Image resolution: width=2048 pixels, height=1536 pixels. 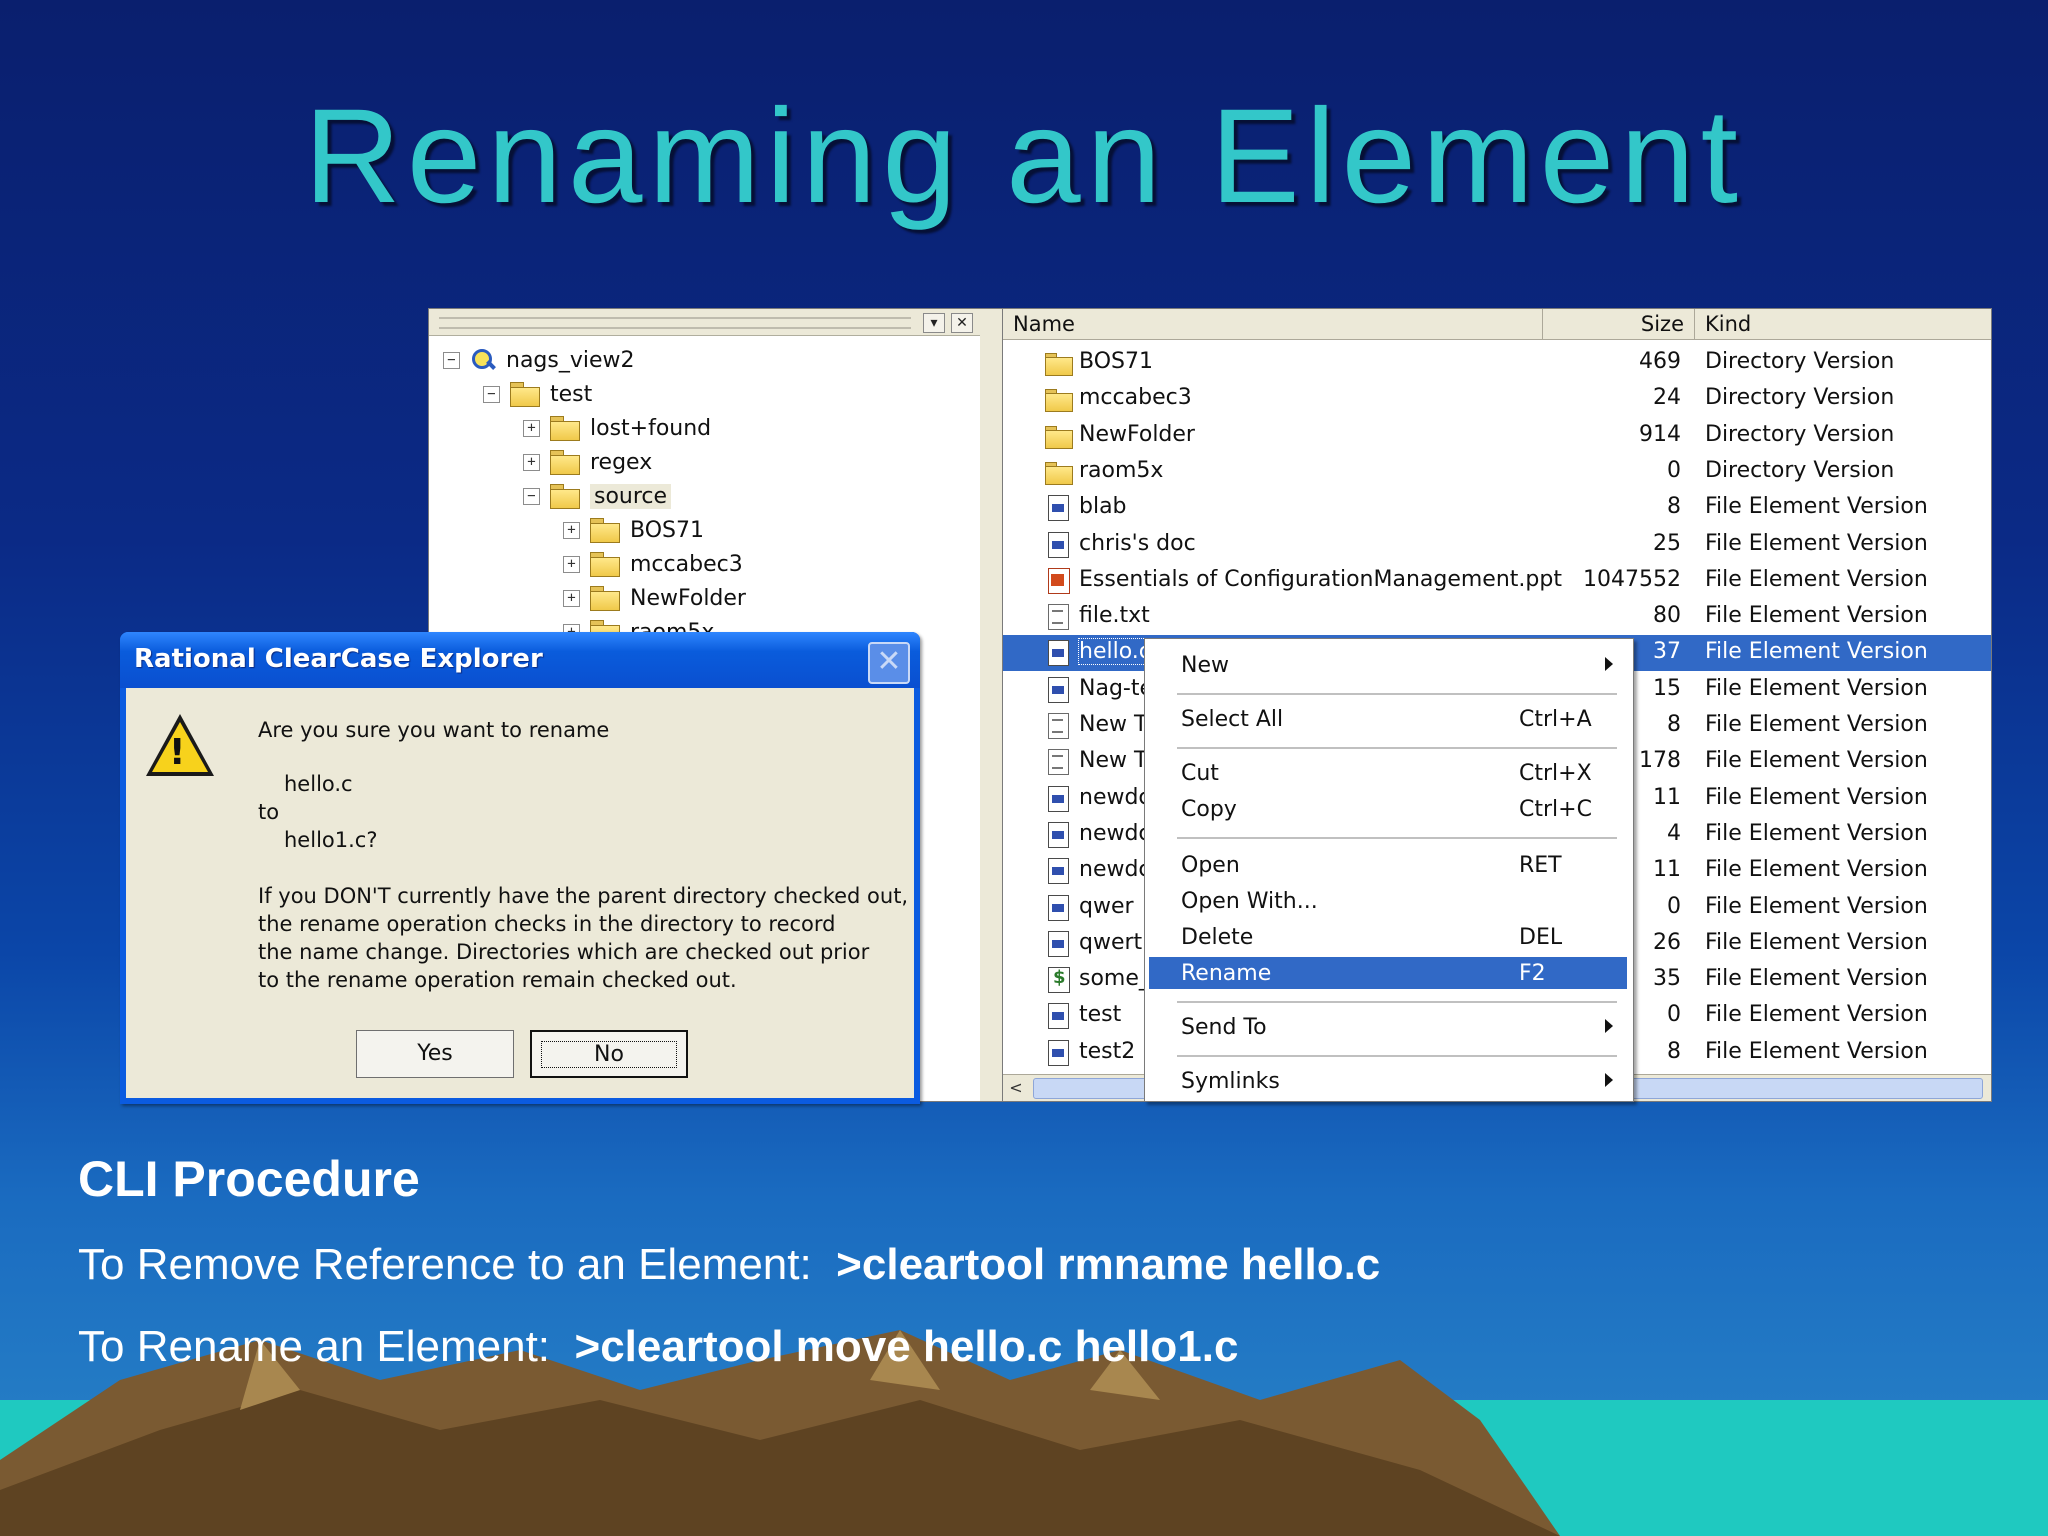 What do you see at coordinates (1058, 580) in the screenshot?
I see `powerpoint-icon` at bounding box center [1058, 580].